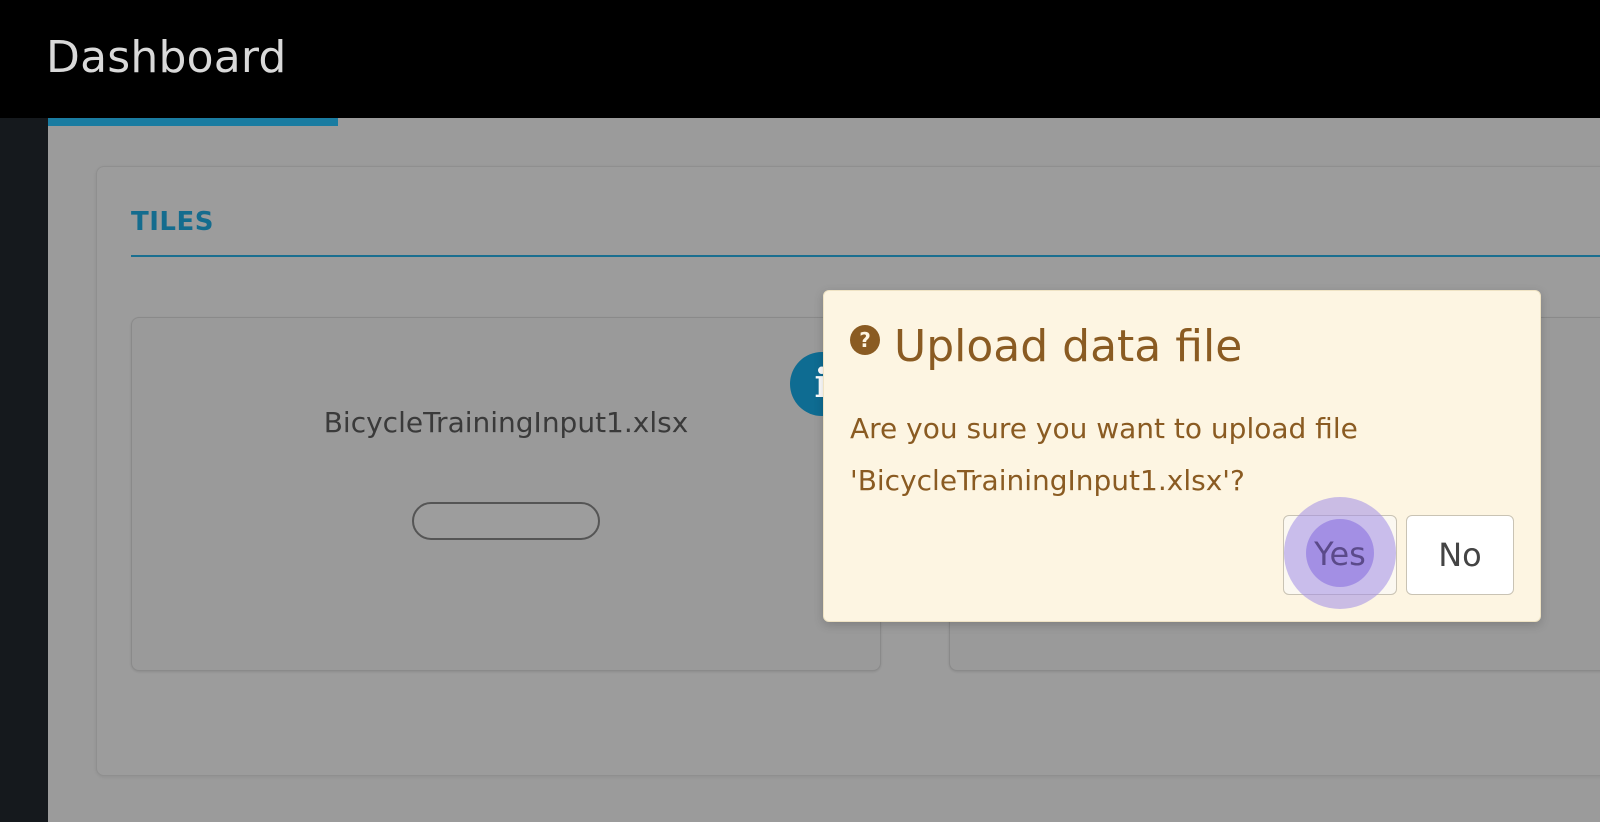 The image size is (1600, 822). What do you see at coordinates (865, 256) in the screenshot?
I see `section-divider` at bounding box center [865, 256].